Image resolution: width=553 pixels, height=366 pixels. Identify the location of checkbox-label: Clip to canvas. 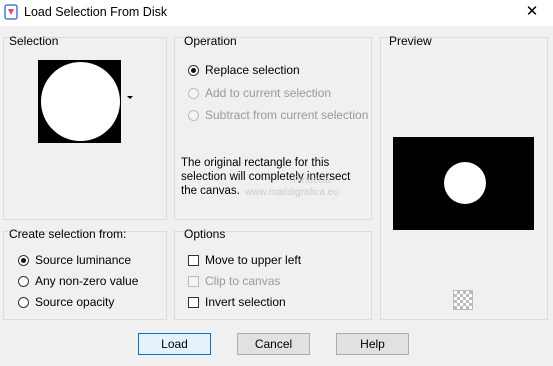
(243, 281).